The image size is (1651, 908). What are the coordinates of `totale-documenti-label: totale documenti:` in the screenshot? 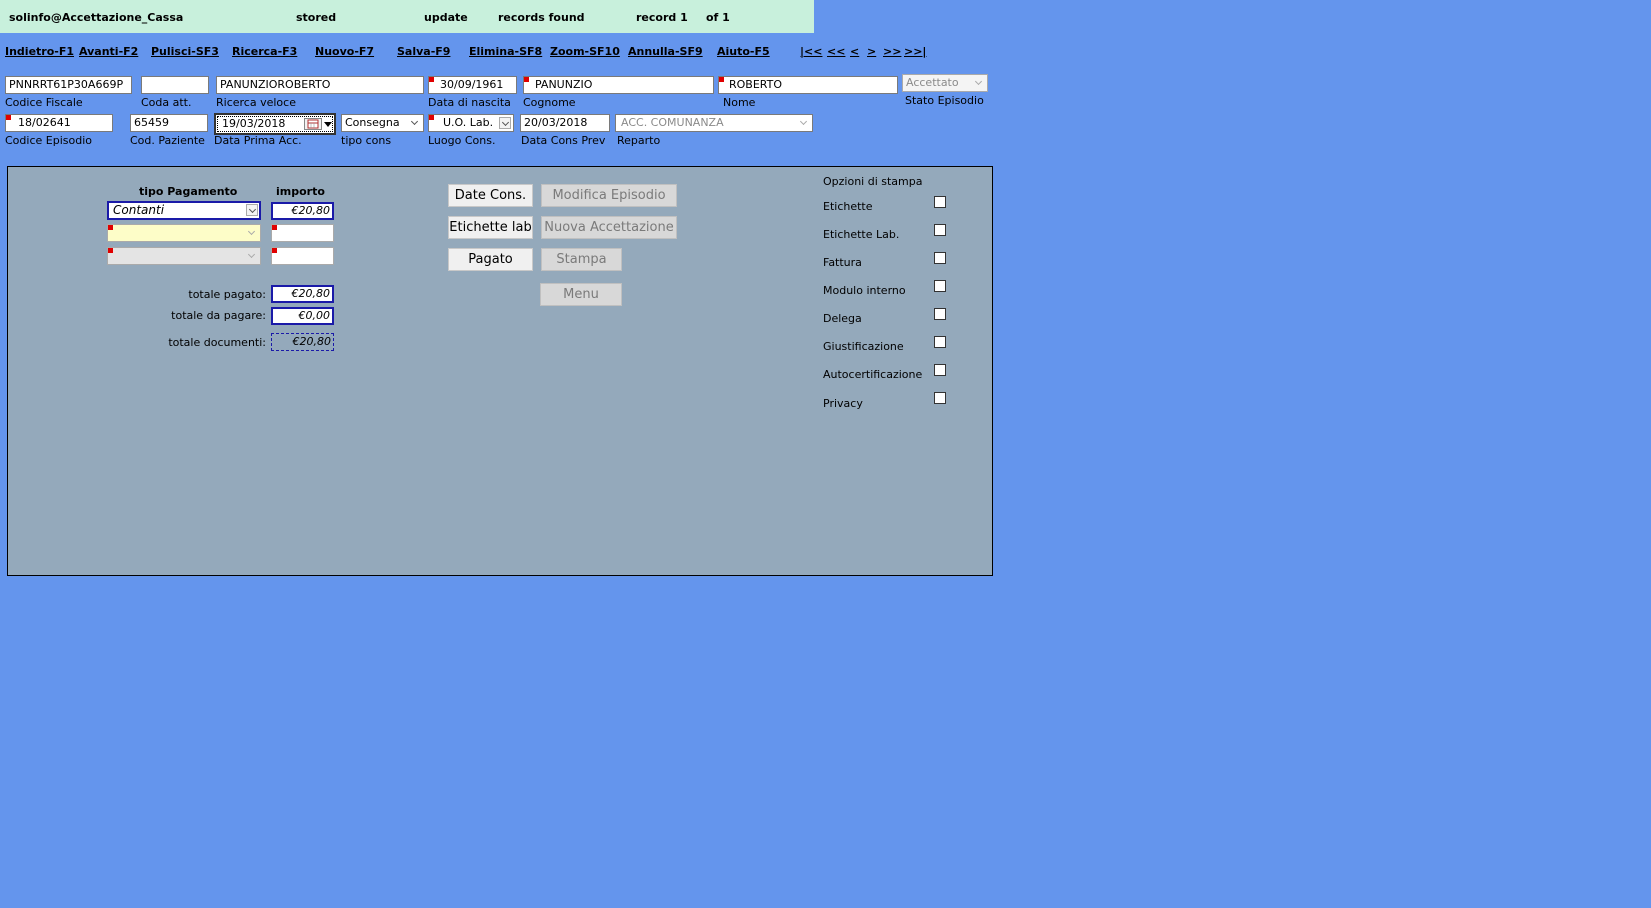 It's located at (217, 342).